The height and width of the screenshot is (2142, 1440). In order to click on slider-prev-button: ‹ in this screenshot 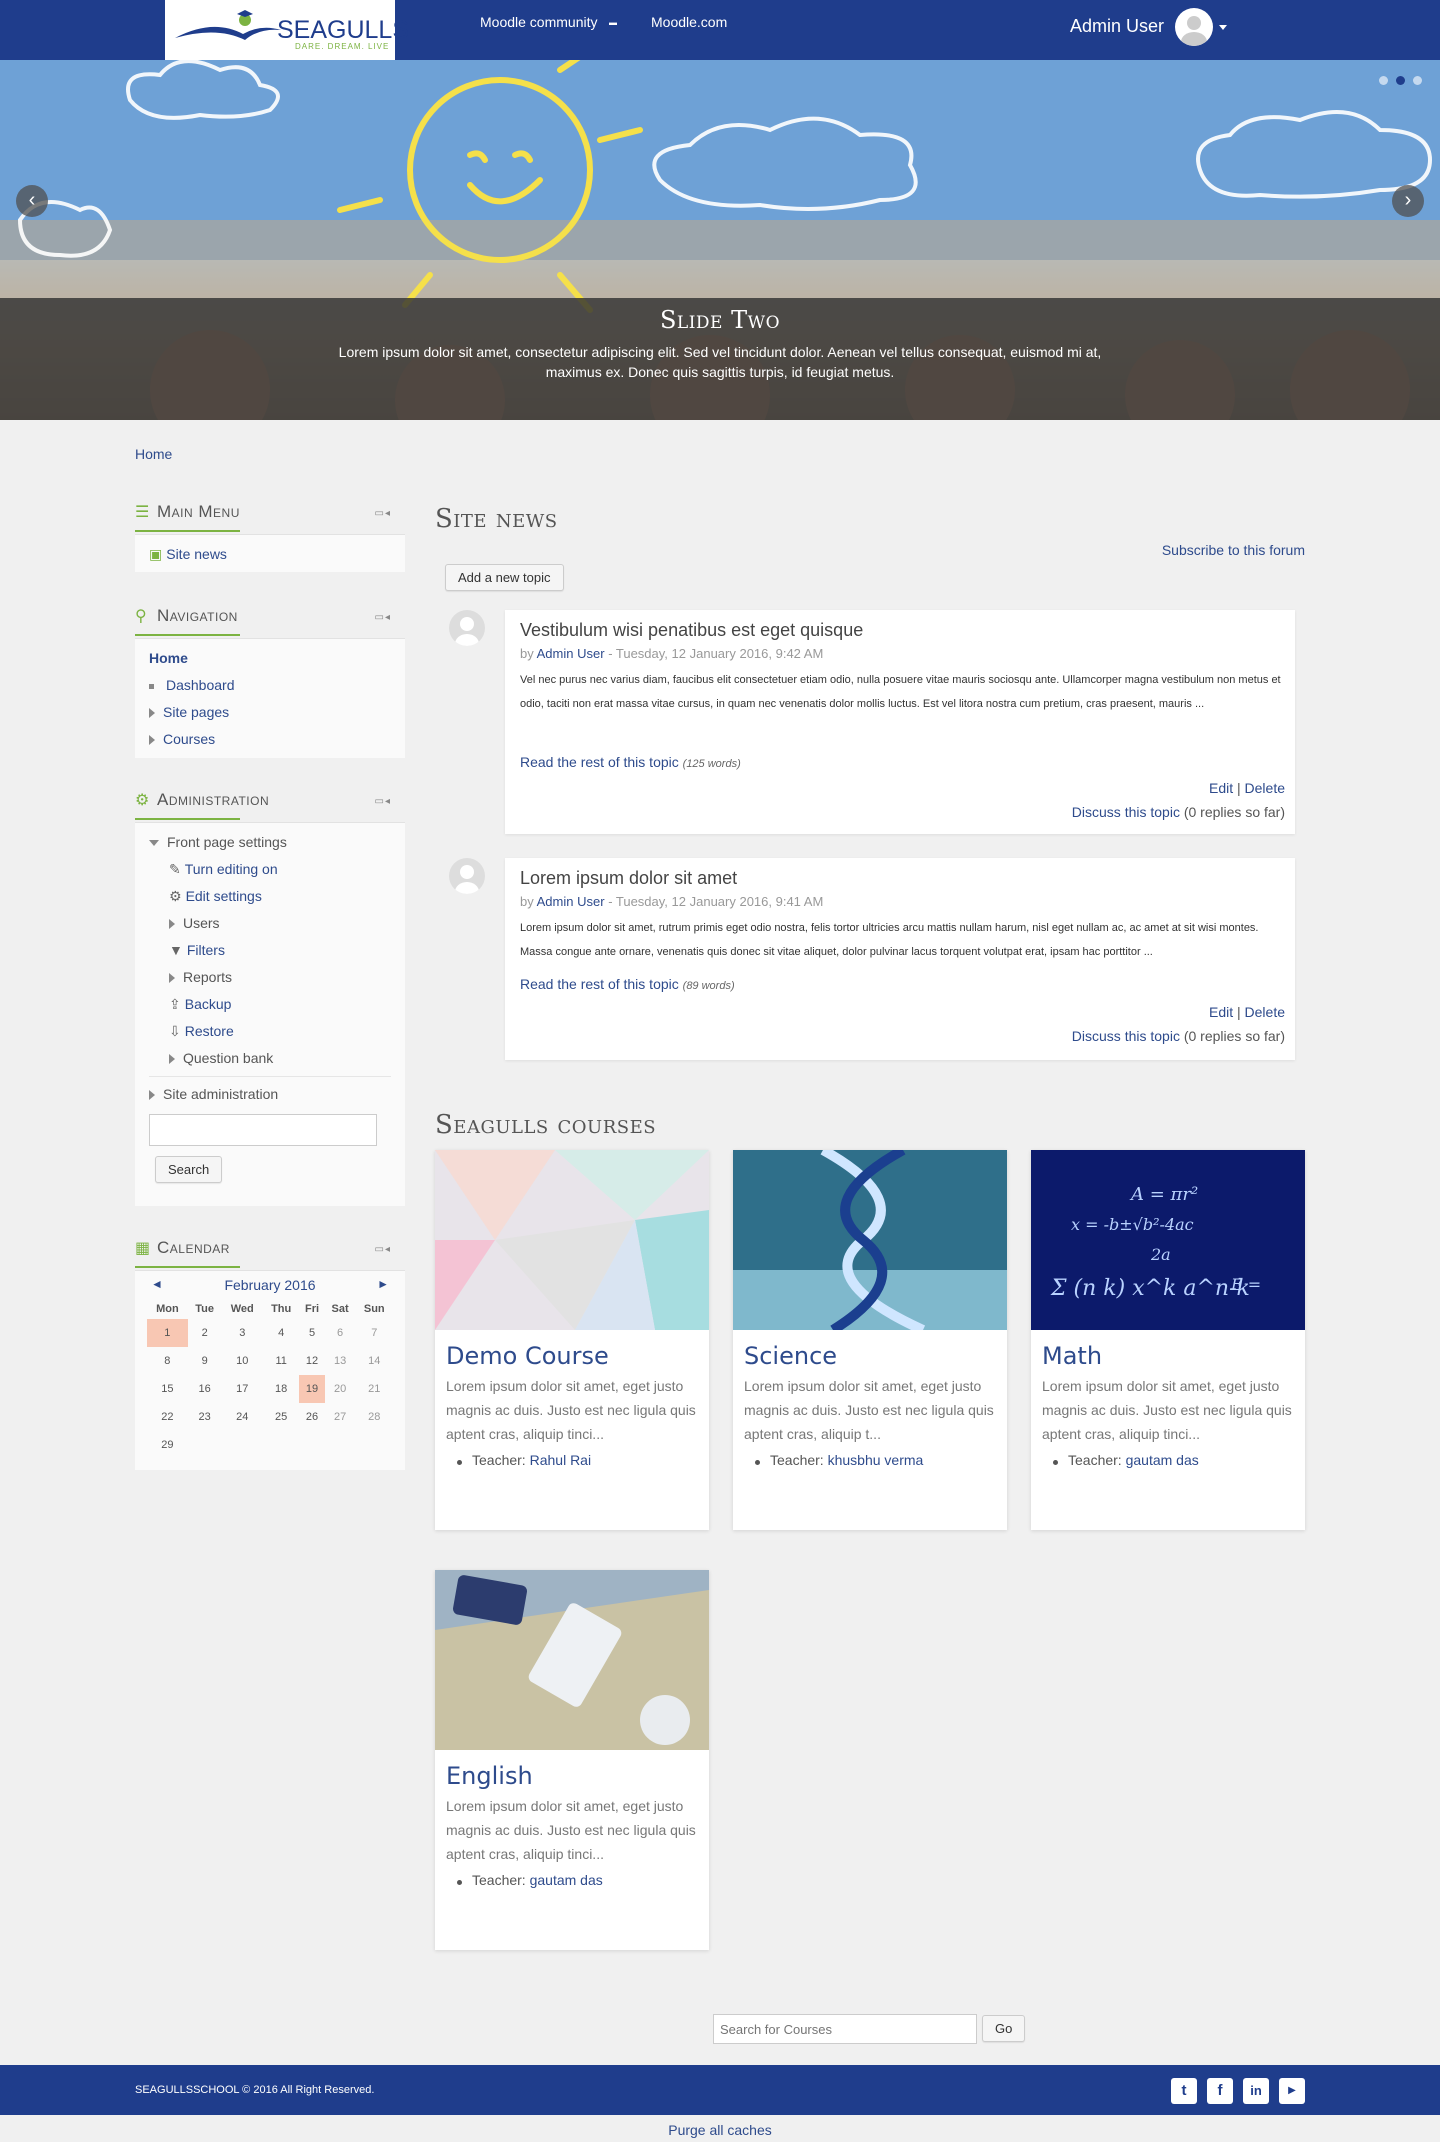, I will do `click(32, 201)`.